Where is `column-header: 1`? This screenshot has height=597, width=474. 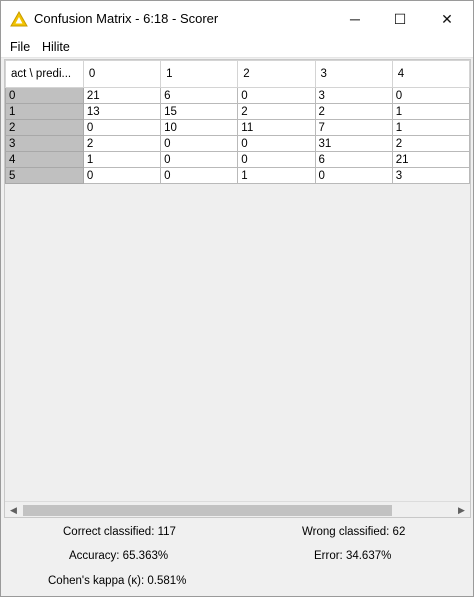 column-header: 1 is located at coordinates (199, 74).